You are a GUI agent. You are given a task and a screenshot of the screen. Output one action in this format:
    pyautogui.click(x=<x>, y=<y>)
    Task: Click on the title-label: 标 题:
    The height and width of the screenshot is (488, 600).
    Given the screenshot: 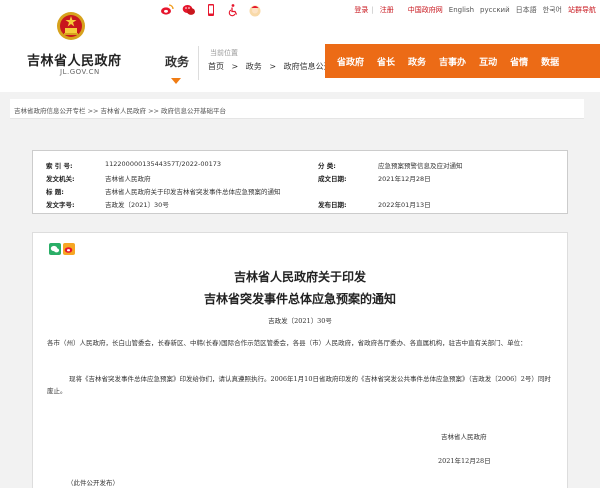 What is the action you would take?
    pyautogui.click(x=55, y=192)
    